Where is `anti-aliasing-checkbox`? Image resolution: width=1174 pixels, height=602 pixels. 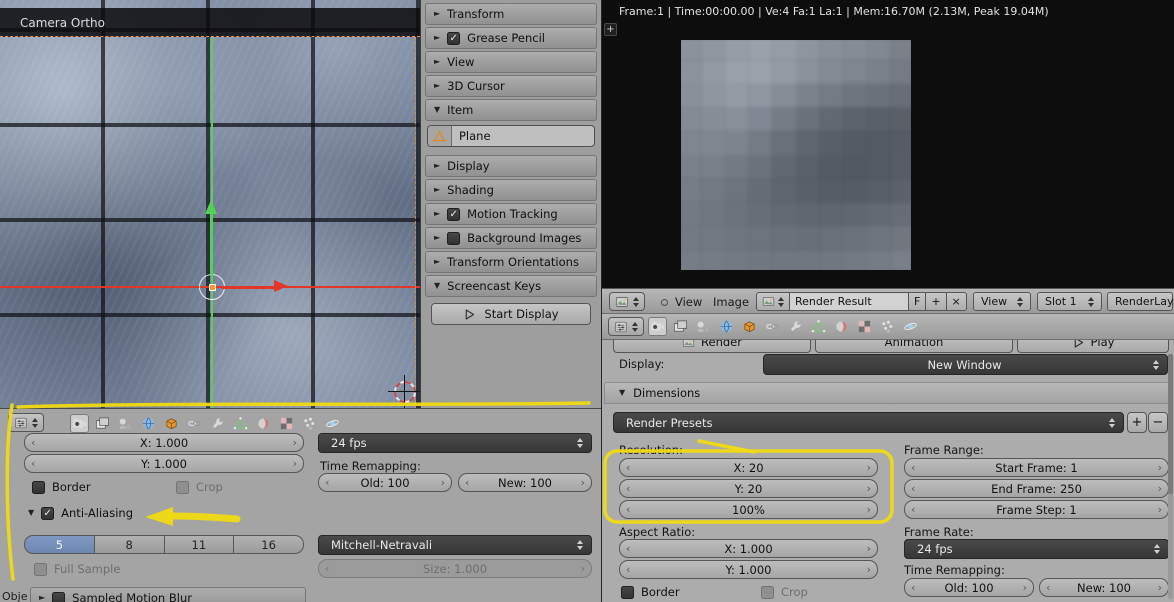 anti-aliasing-checkbox is located at coordinates (48, 513).